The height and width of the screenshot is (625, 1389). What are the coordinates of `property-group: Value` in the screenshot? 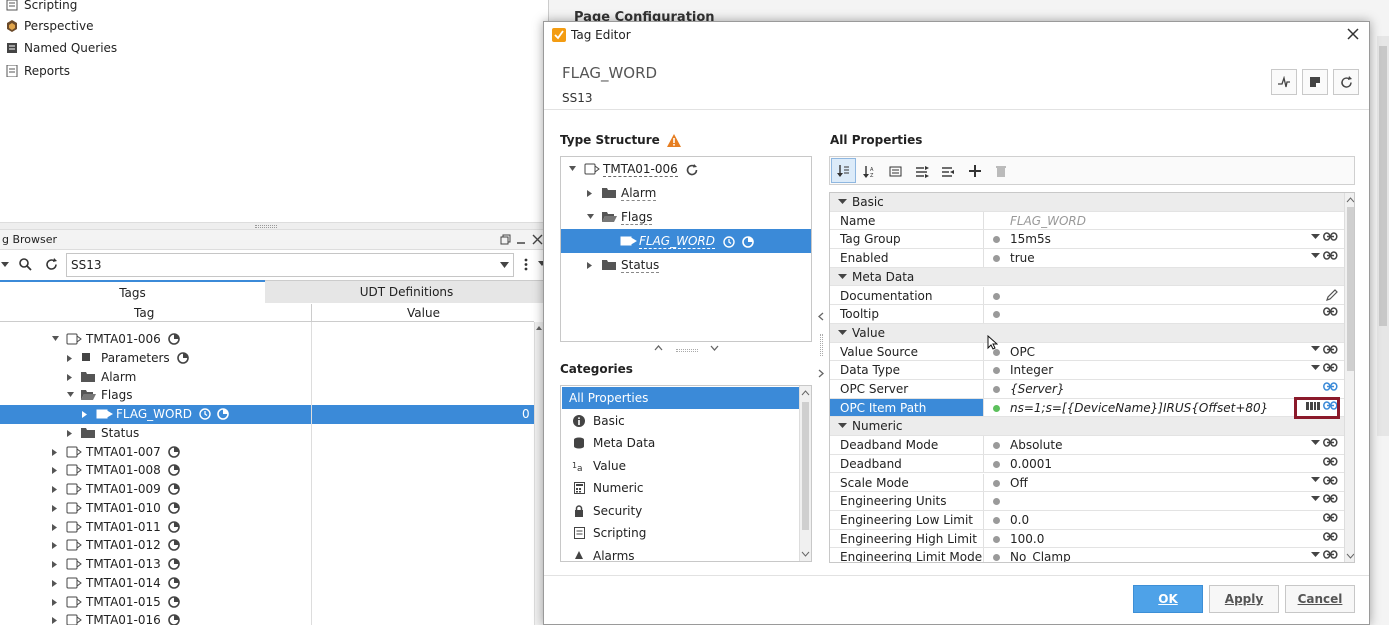 It's located at (1087, 333).